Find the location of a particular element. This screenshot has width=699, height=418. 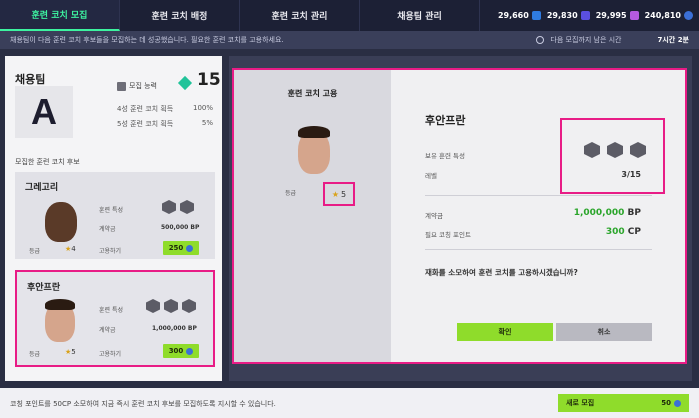

hire-label: 고용하기 is located at coordinates (110, 251).